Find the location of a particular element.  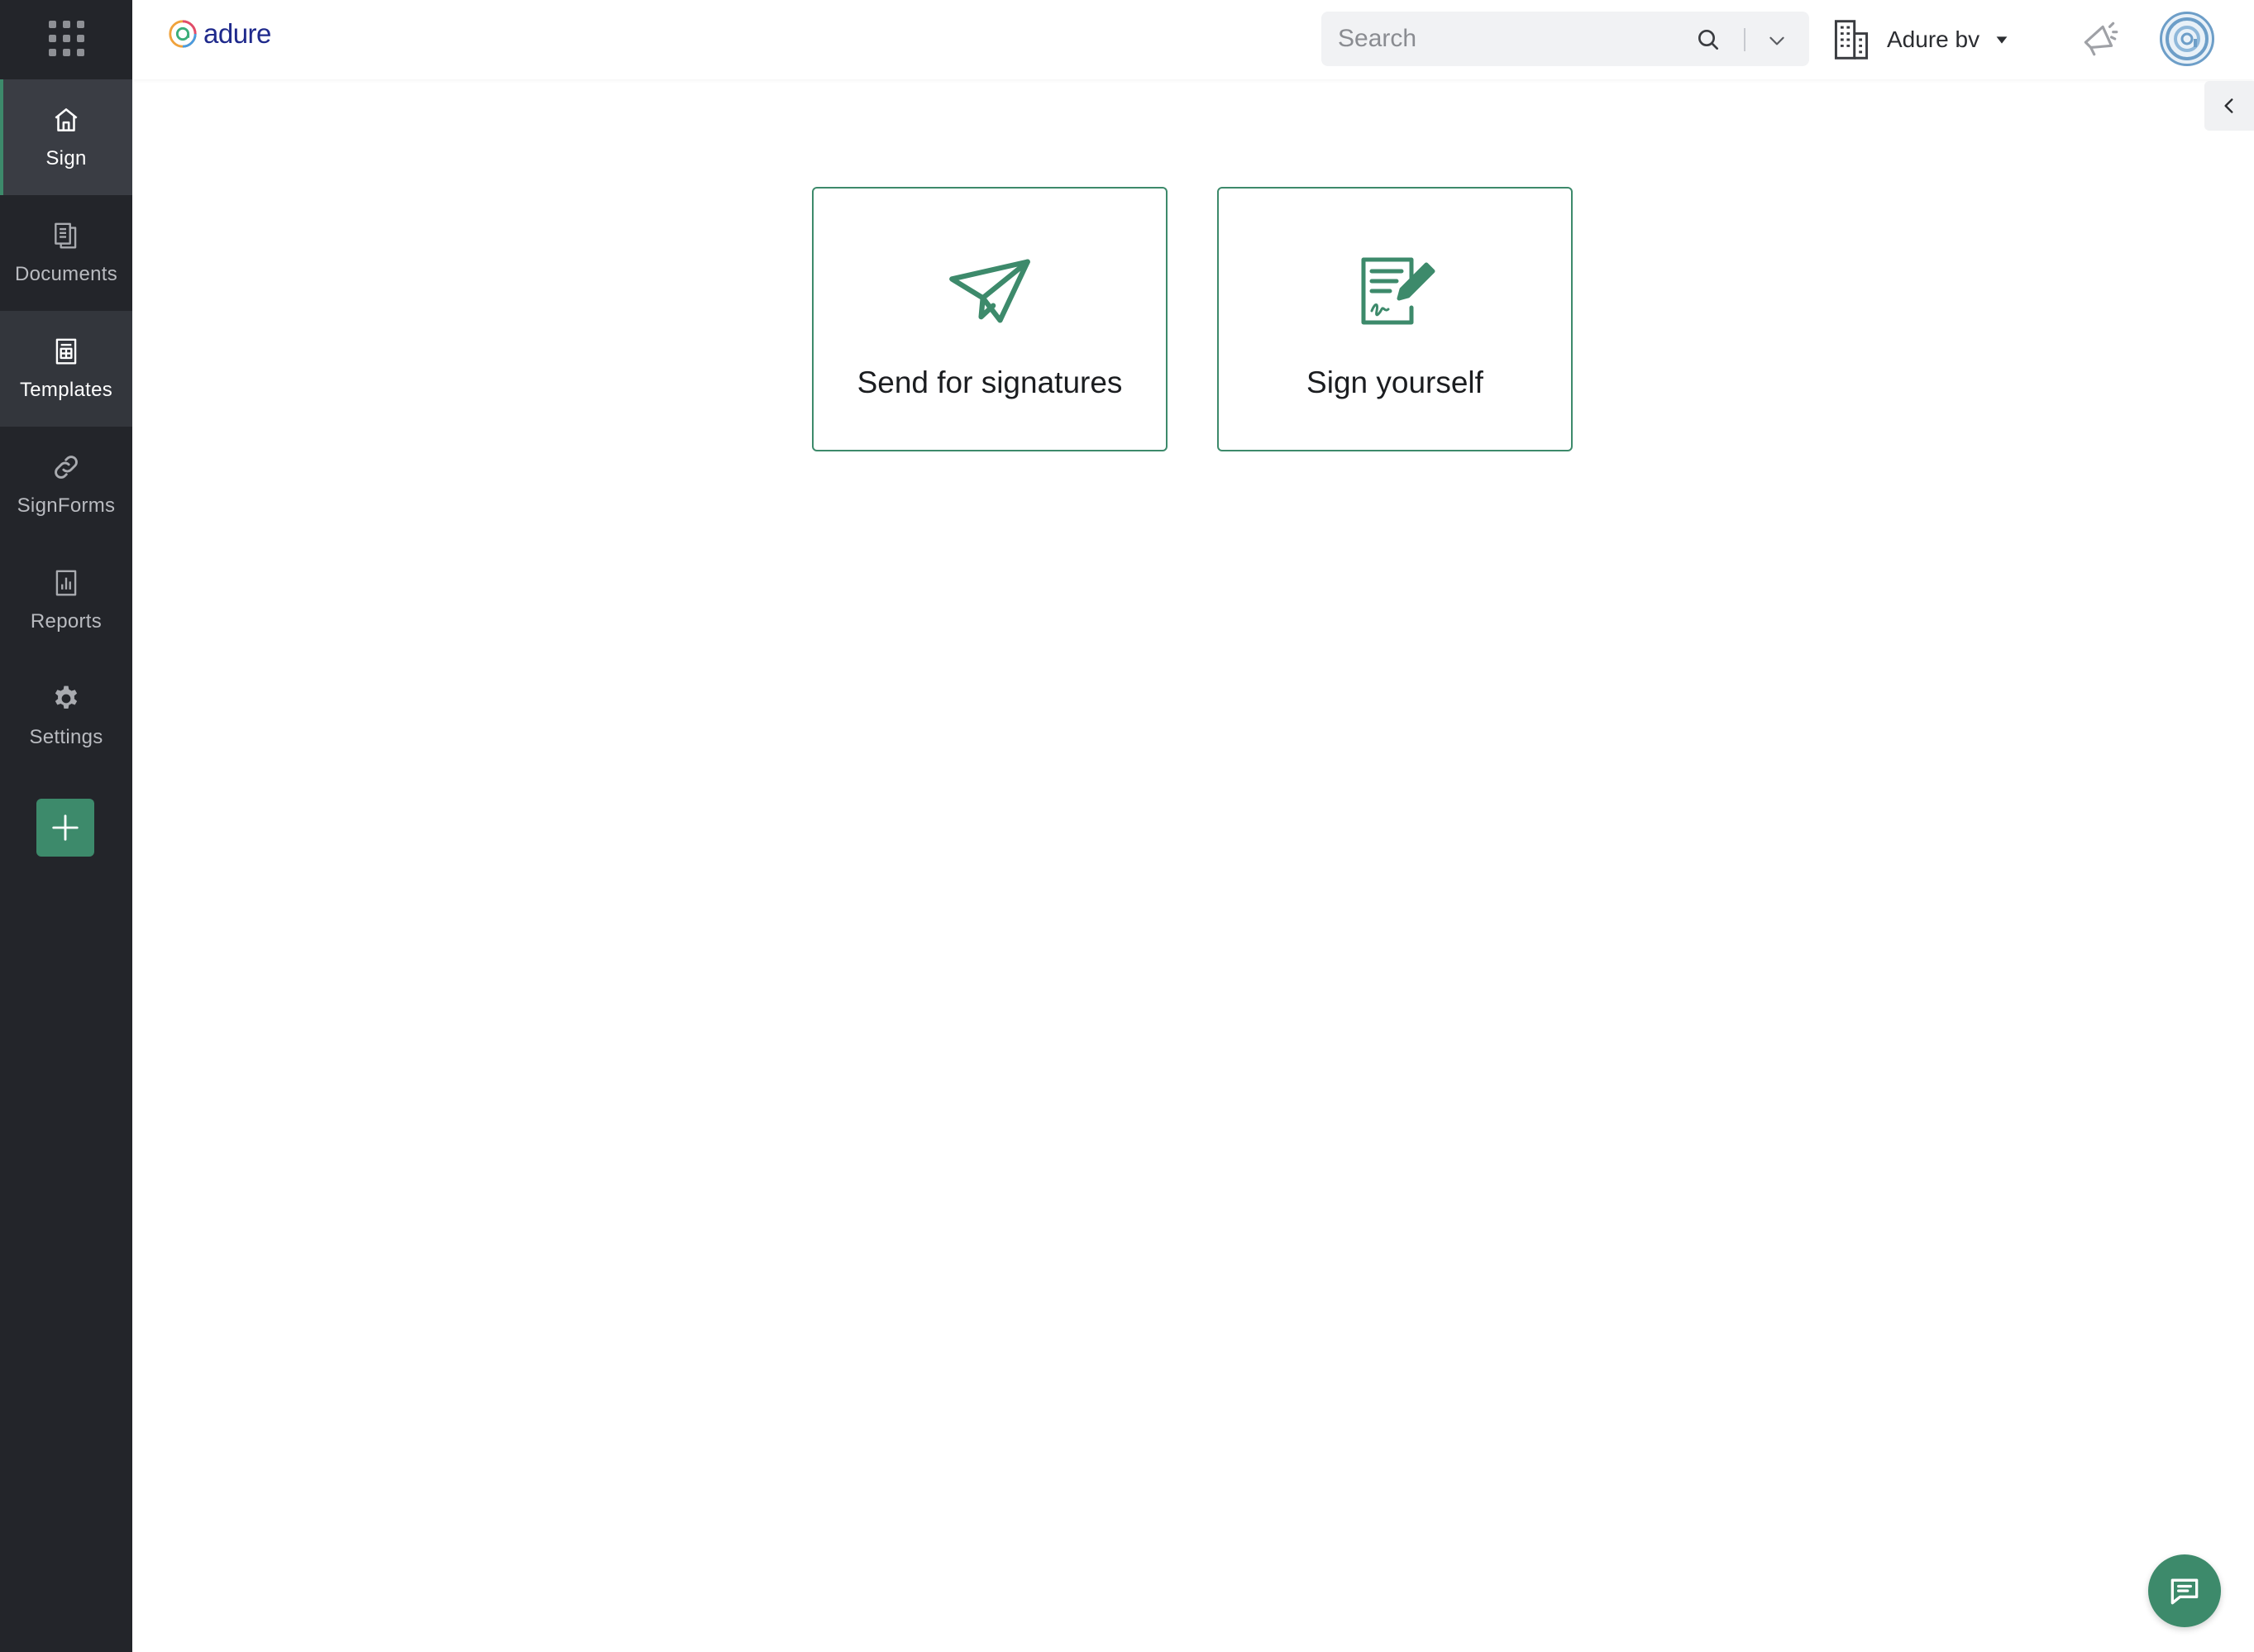

sidebar-item-reports: Reports is located at coordinates (66, 600).